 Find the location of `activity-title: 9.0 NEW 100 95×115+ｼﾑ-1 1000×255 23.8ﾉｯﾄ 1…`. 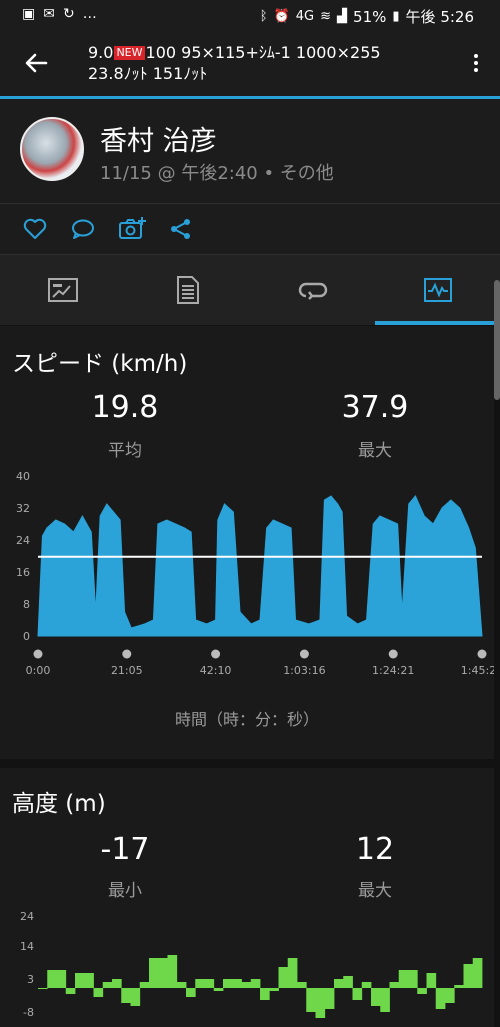

activity-title: 9.0 NEW 100 95×115+ｼﾑ-1 1000×255 23.8ﾉｯﾄ 1… is located at coordinates (234, 63).